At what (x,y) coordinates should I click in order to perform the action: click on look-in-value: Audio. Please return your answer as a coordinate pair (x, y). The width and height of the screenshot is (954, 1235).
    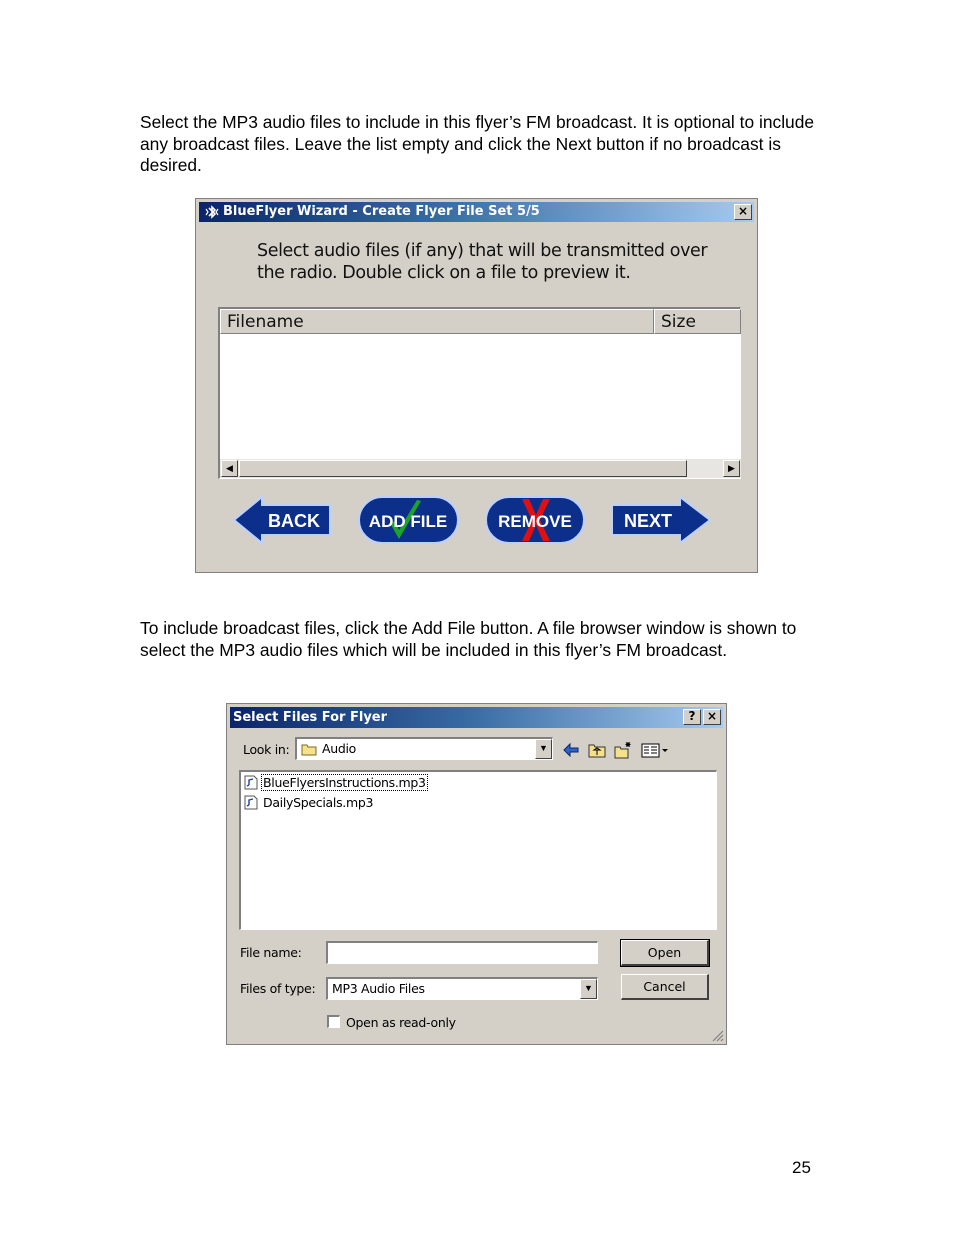
    Looking at the image, I should click on (339, 748).